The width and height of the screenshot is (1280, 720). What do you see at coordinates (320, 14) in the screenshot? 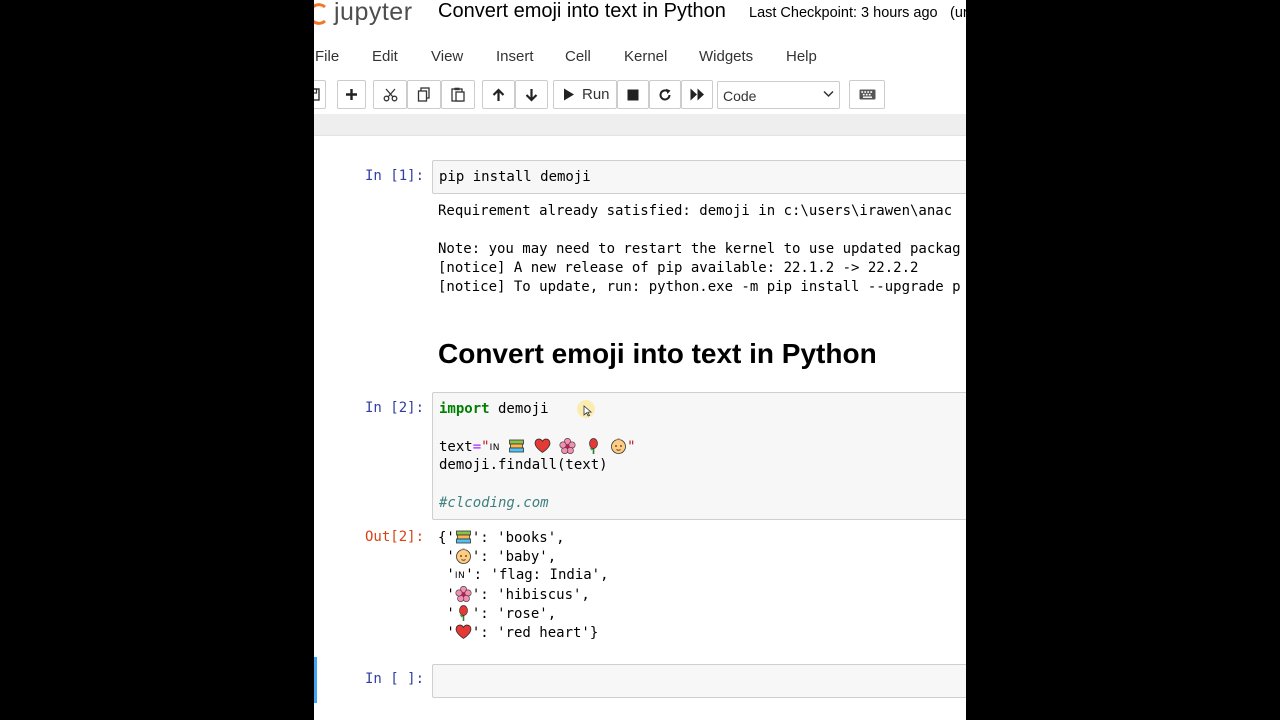
I see `jupyter-logo-icon` at bounding box center [320, 14].